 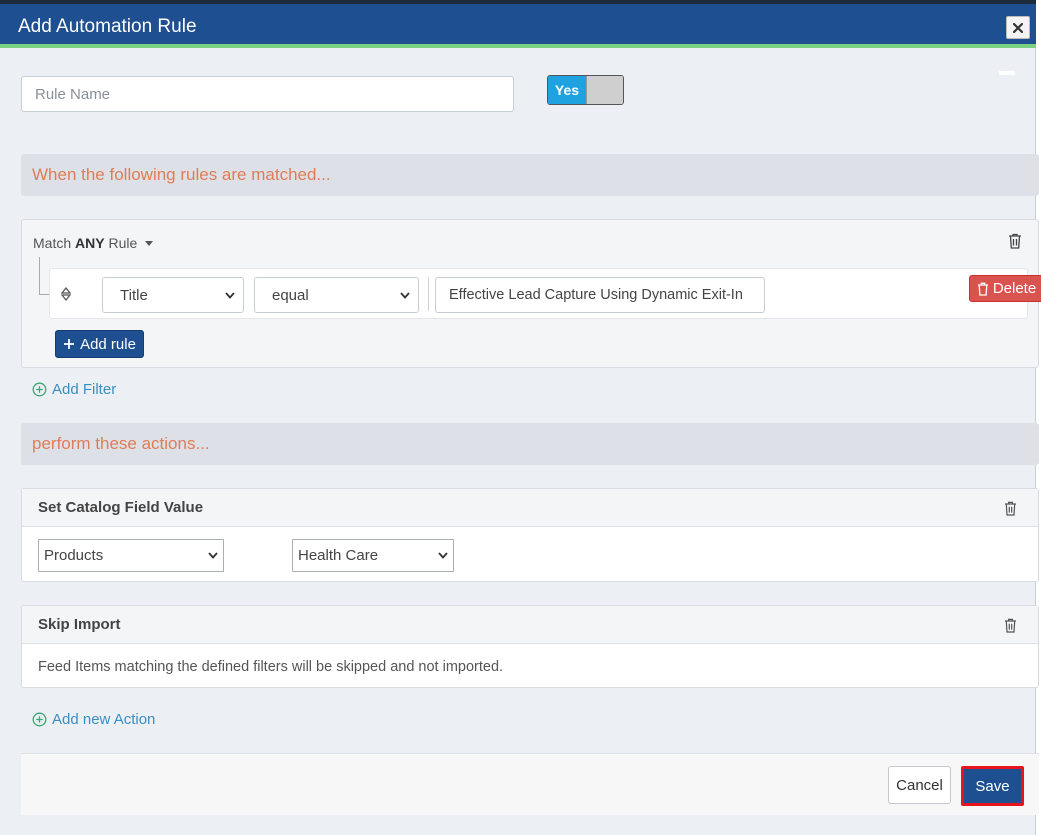 What do you see at coordinates (93, 719) in the screenshot?
I see `add-new-action-link: Add new Action` at bounding box center [93, 719].